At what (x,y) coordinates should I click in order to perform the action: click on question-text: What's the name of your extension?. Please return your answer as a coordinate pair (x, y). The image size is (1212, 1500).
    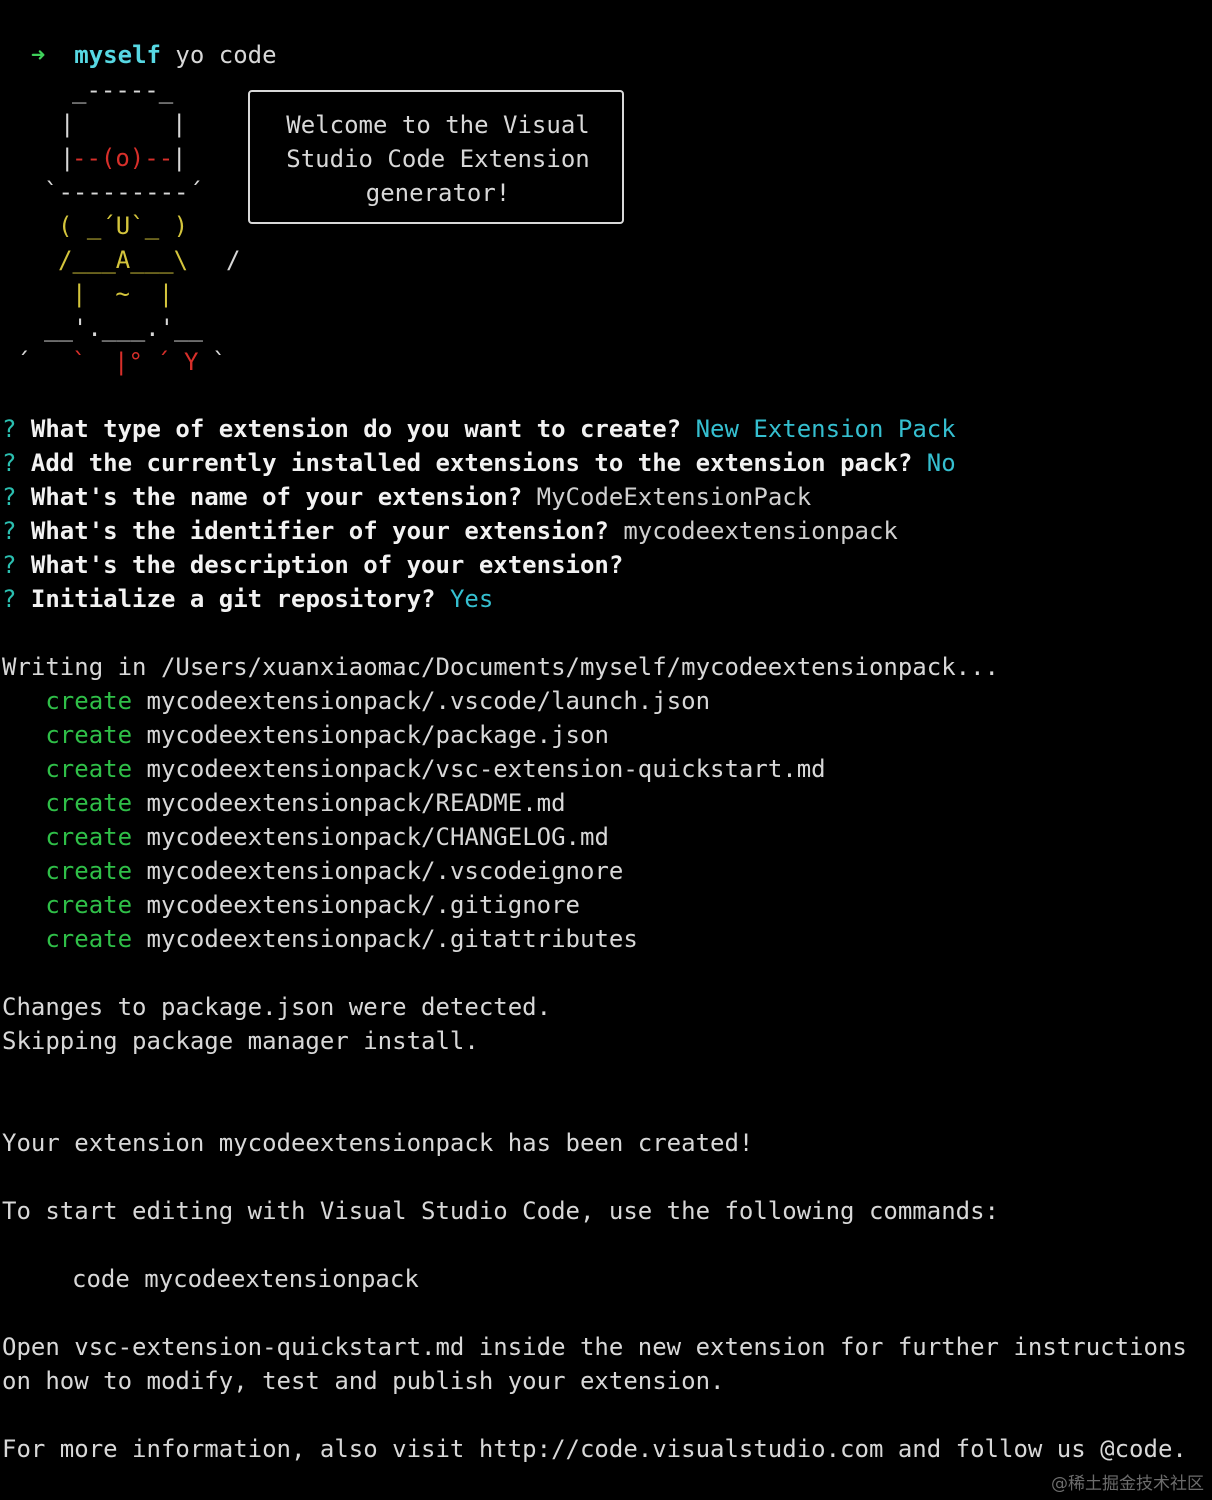
    Looking at the image, I should click on (276, 497).